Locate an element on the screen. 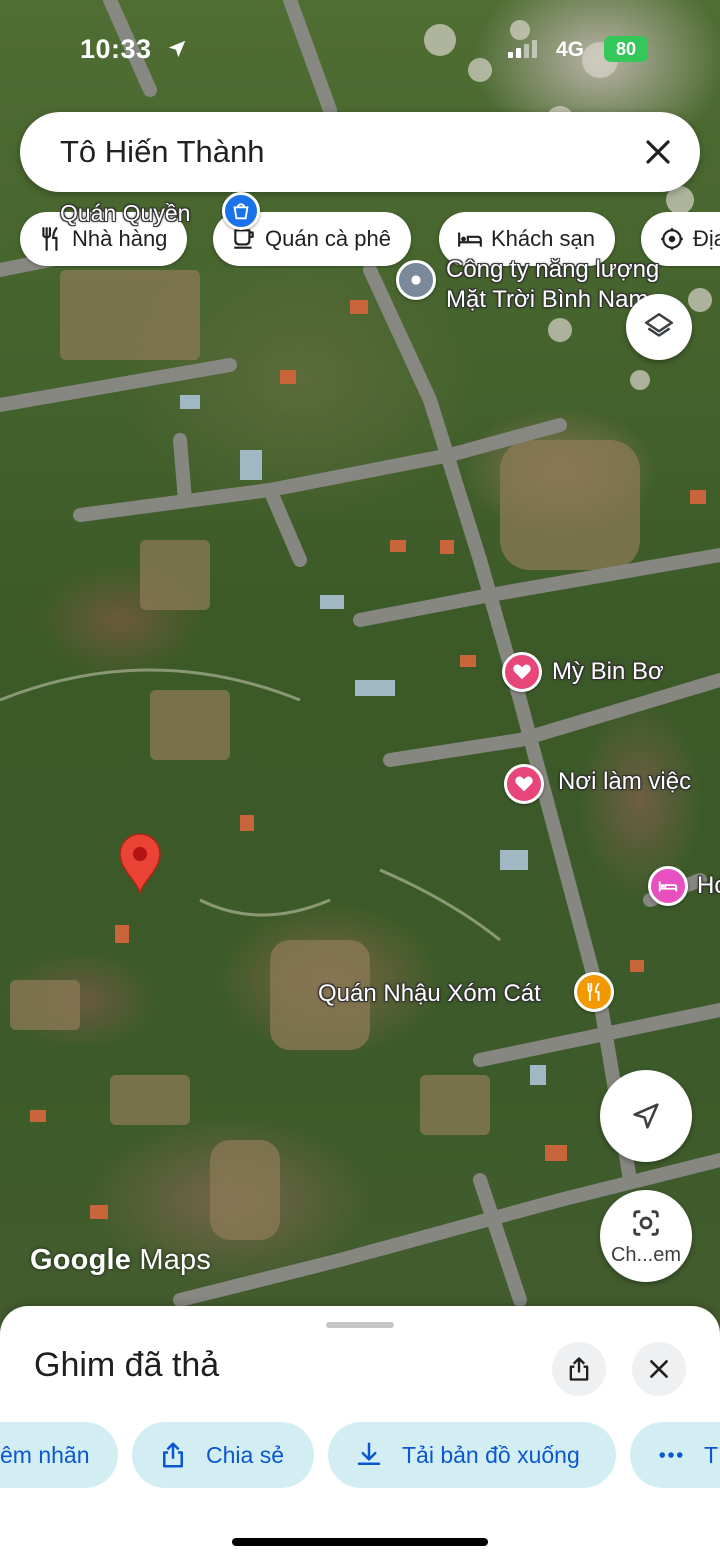 The image size is (720, 1560). battery-indicator: 80 is located at coordinates (626, 49).